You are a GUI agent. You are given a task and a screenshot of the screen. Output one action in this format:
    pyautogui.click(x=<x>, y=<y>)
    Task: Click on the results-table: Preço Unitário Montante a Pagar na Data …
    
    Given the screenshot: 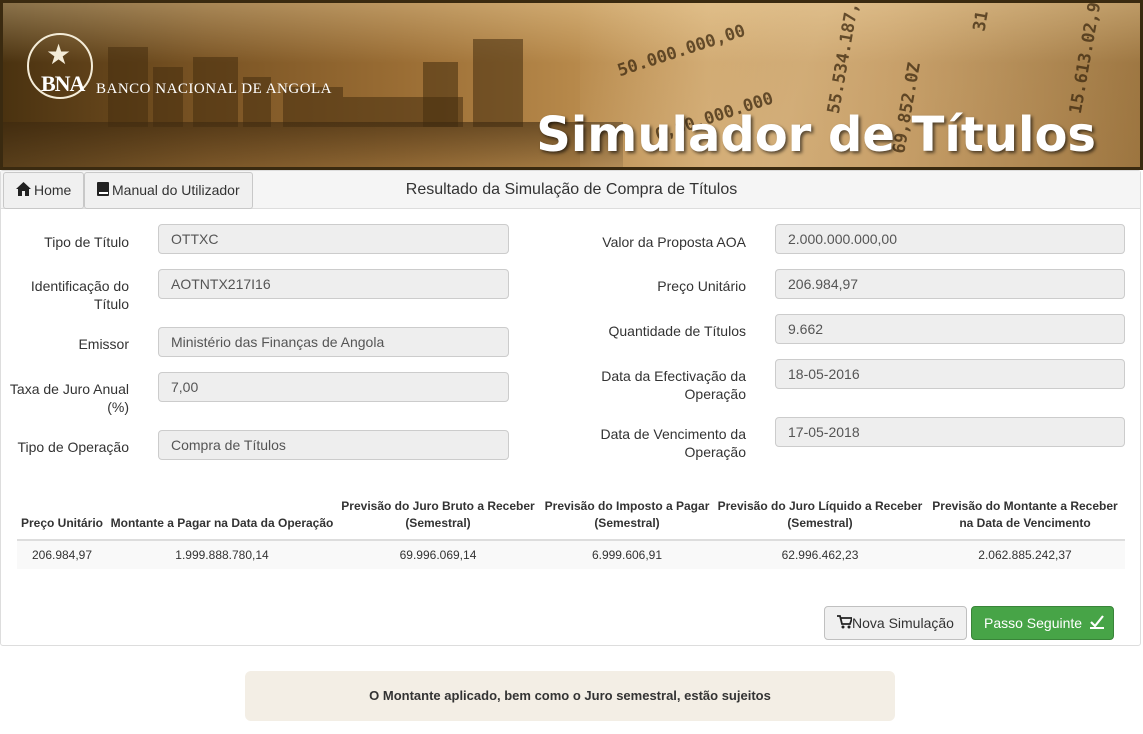 What is the action you would take?
    pyautogui.click(x=571, y=532)
    